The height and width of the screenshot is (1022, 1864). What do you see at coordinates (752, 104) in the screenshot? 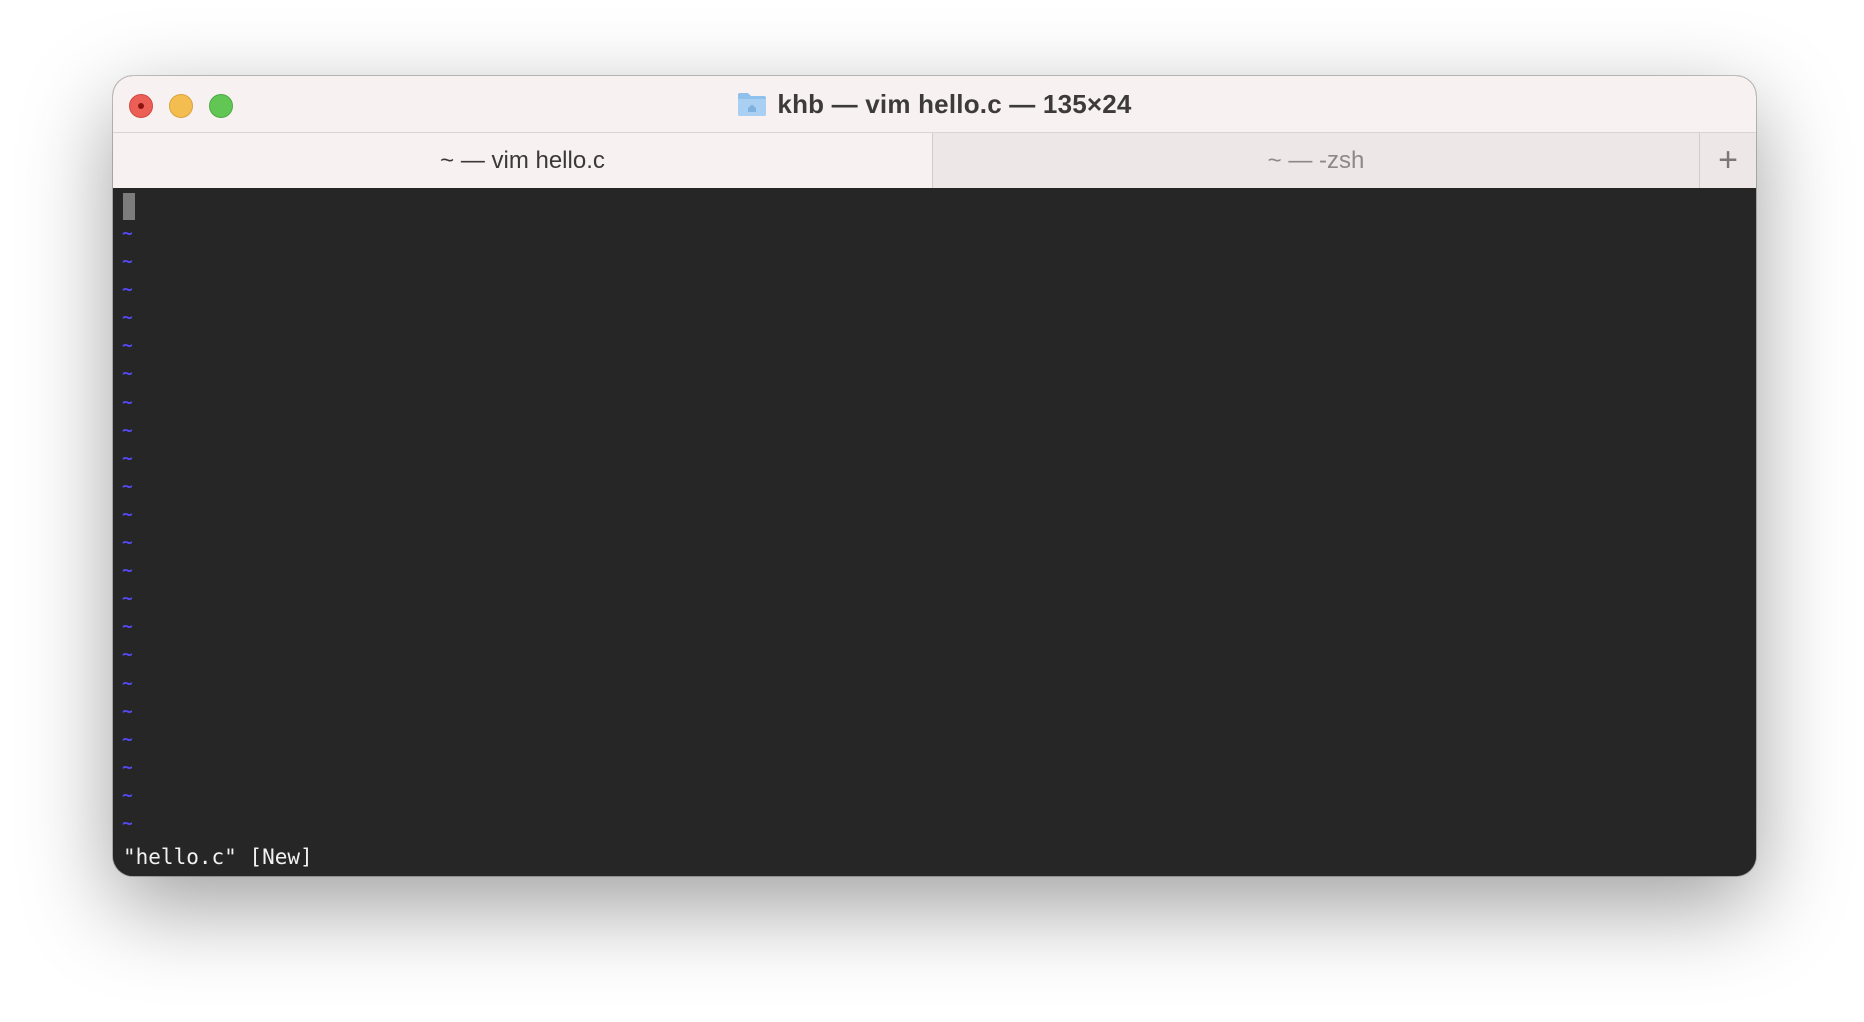
I see `home-folder-icon` at bounding box center [752, 104].